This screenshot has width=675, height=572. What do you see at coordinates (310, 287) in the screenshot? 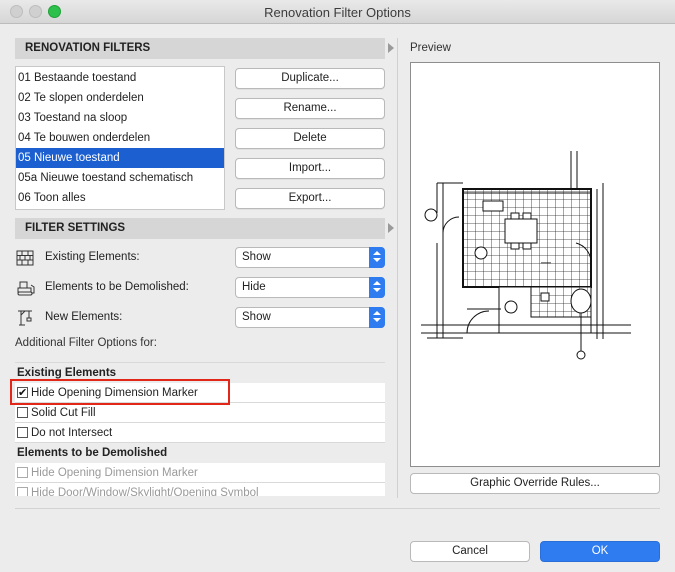
I see `demolished-elements-select: Hide` at bounding box center [310, 287].